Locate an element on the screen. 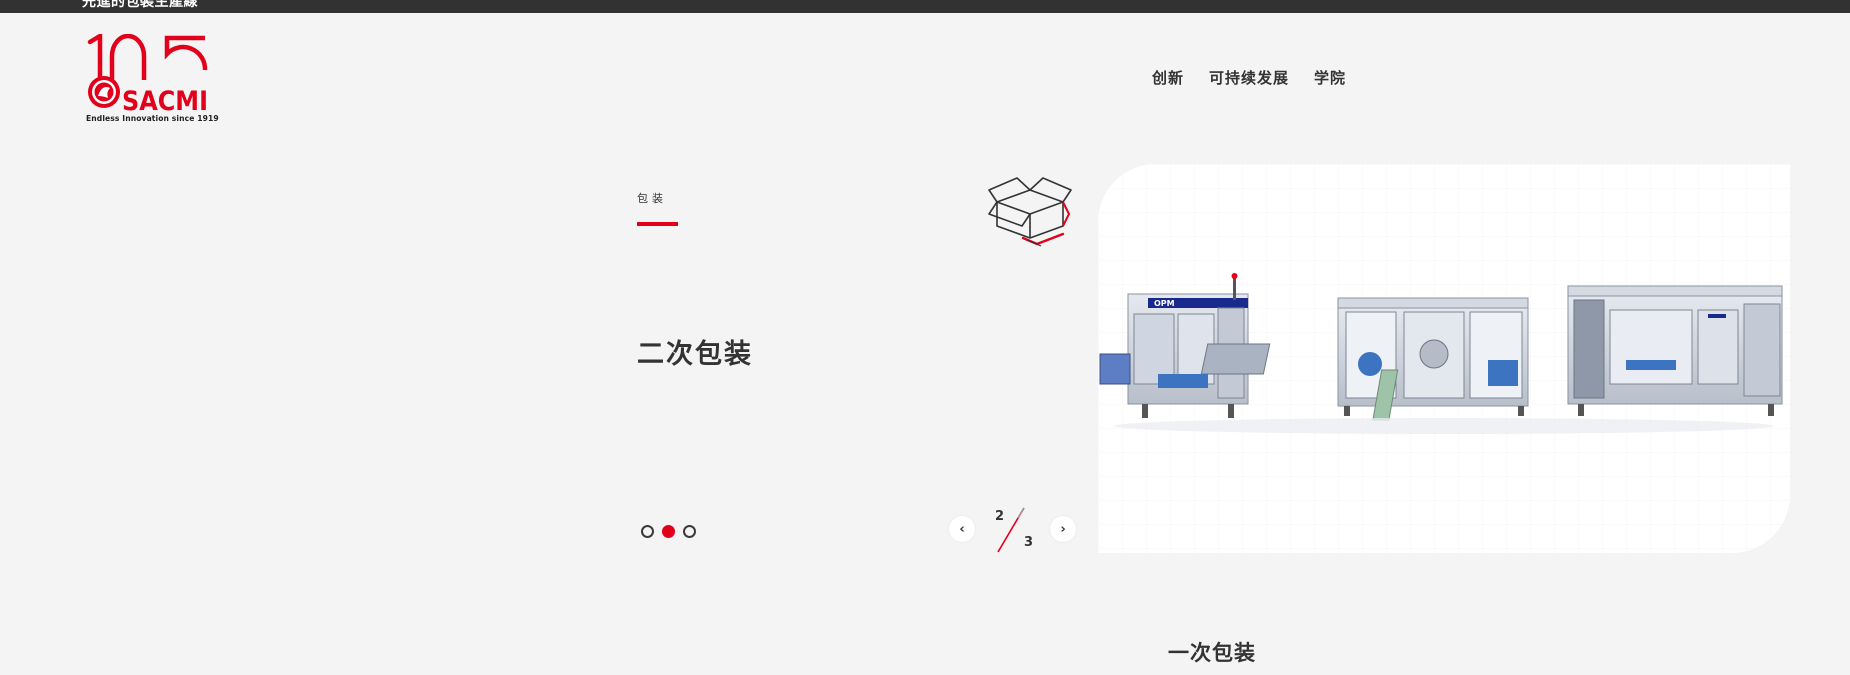 Image resolution: width=1850 pixels, height=675 pixels. carousel-next-button: › is located at coordinates (1063, 529).